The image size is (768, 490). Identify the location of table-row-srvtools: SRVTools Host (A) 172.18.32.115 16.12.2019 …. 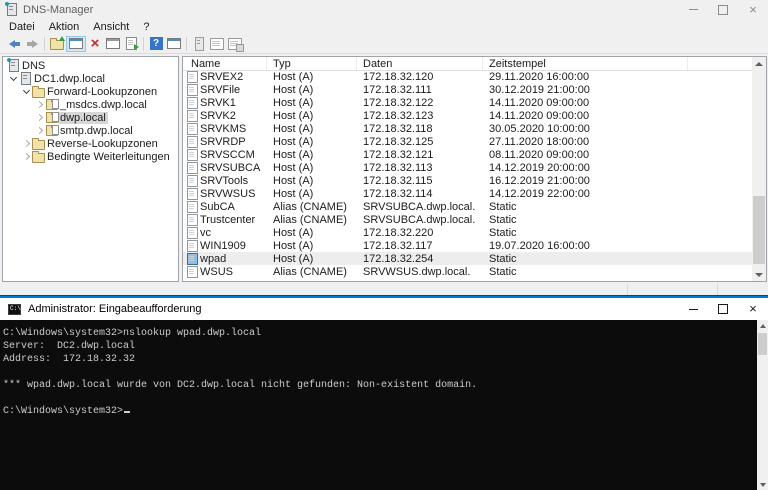
(467, 180).